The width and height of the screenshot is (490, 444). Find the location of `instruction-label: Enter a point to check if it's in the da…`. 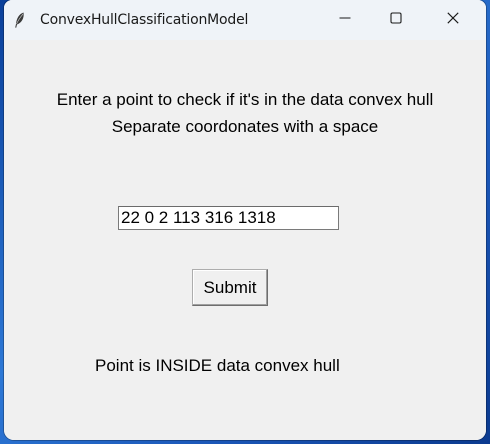

instruction-label: Enter a point to check if it's in the da… is located at coordinates (245, 99).